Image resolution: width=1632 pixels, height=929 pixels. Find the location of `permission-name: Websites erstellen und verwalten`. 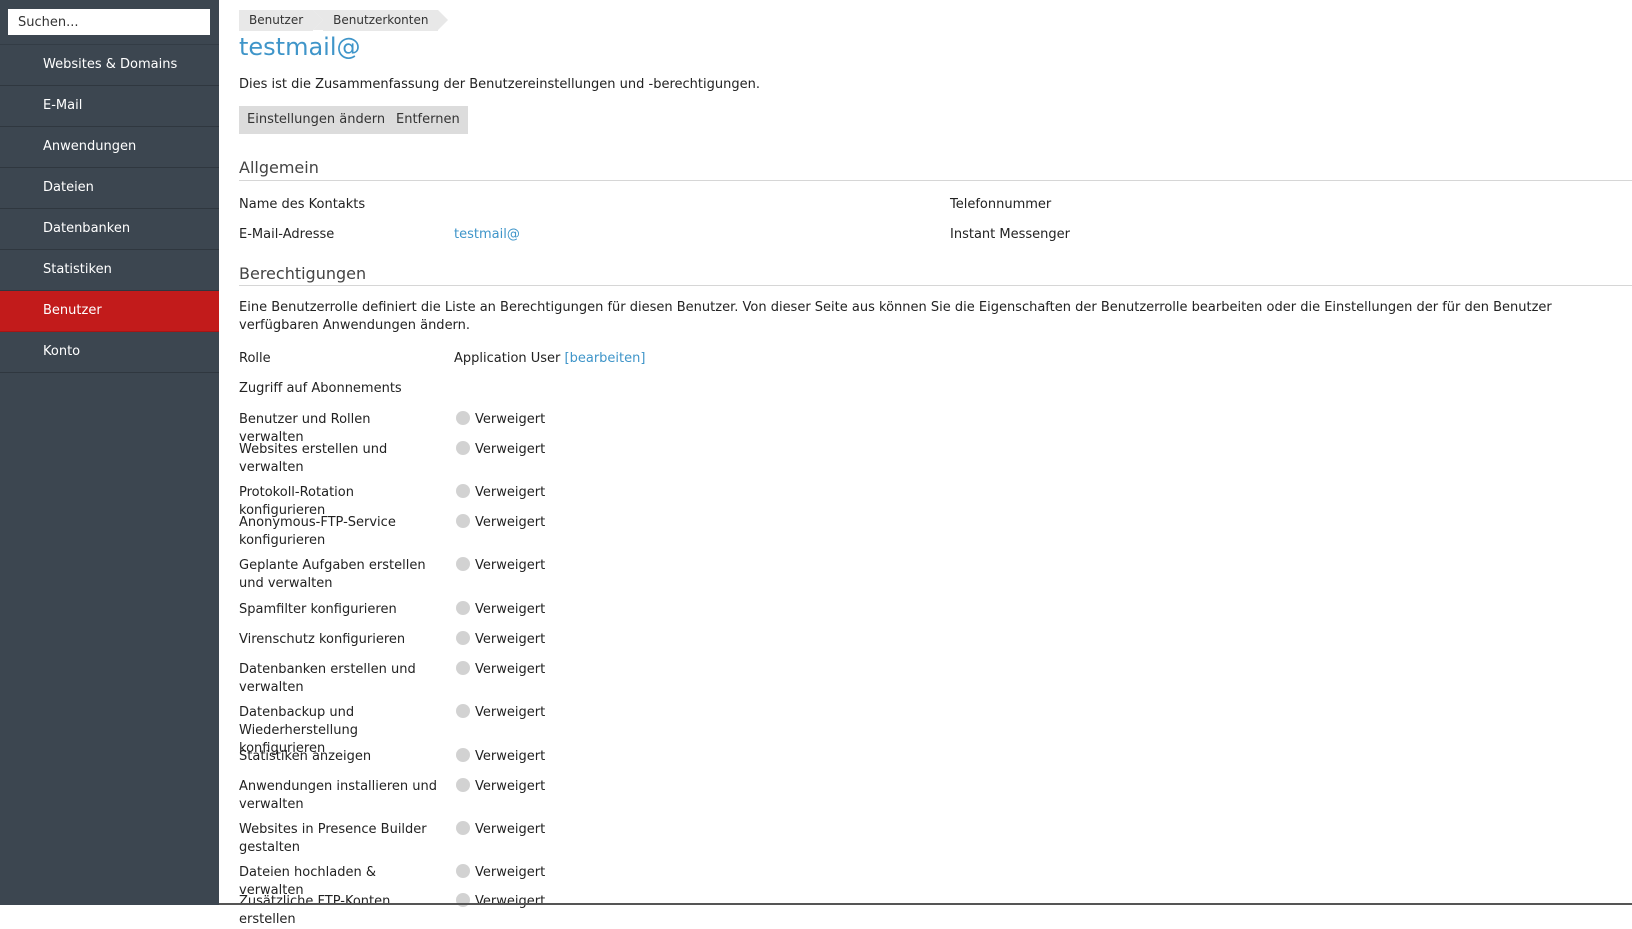

permission-name: Websites erstellen und verwalten is located at coordinates (313, 458).